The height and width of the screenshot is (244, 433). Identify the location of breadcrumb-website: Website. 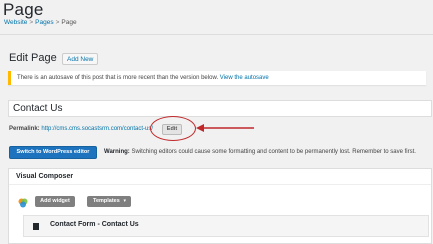
(15, 22).